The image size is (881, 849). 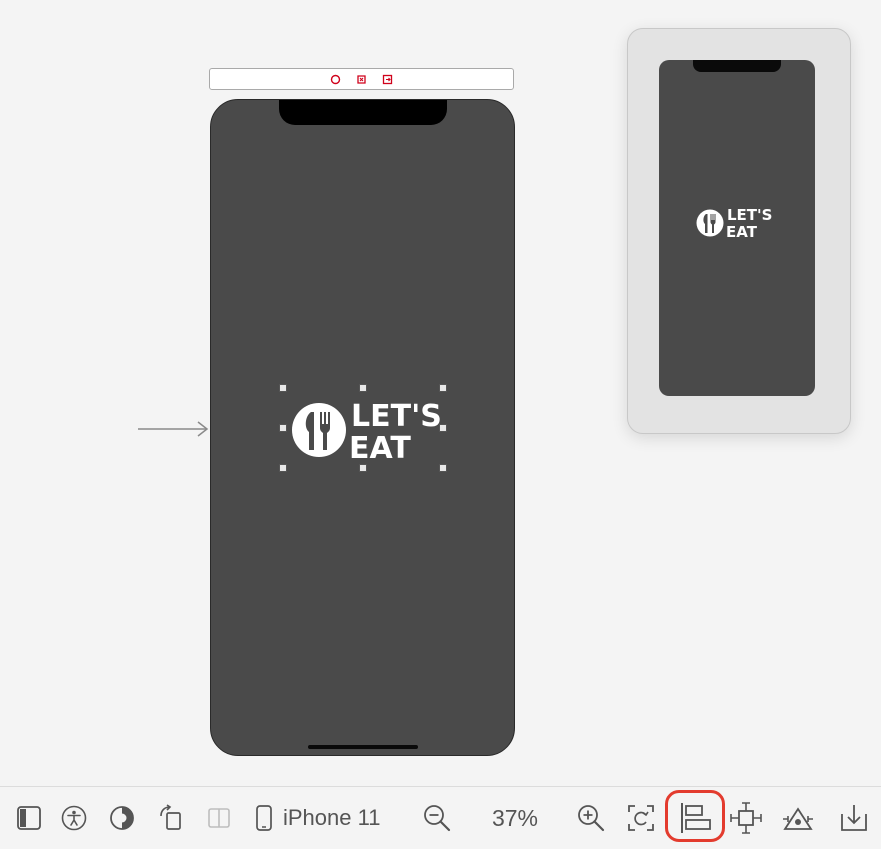 What do you see at coordinates (363, 112) in the screenshot?
I see `device-notch` at bounding box center [363, 112].